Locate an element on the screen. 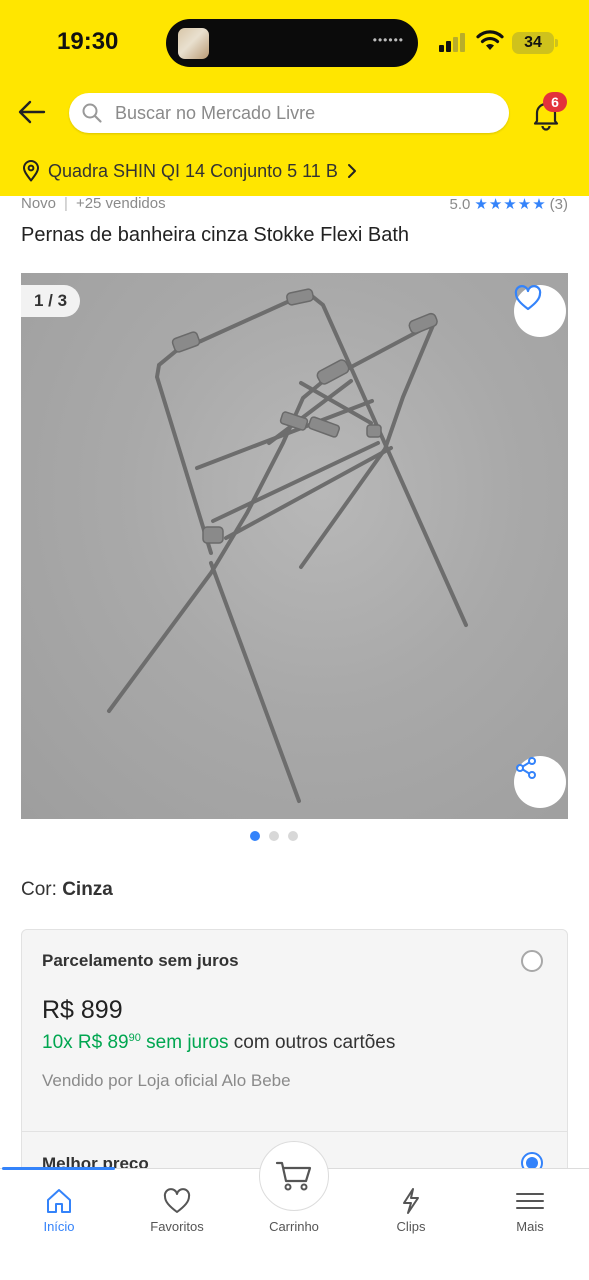  location-text: Quadra SHIN QI 14 Conjunto 5 11 B is located at coordinates (193, 170).